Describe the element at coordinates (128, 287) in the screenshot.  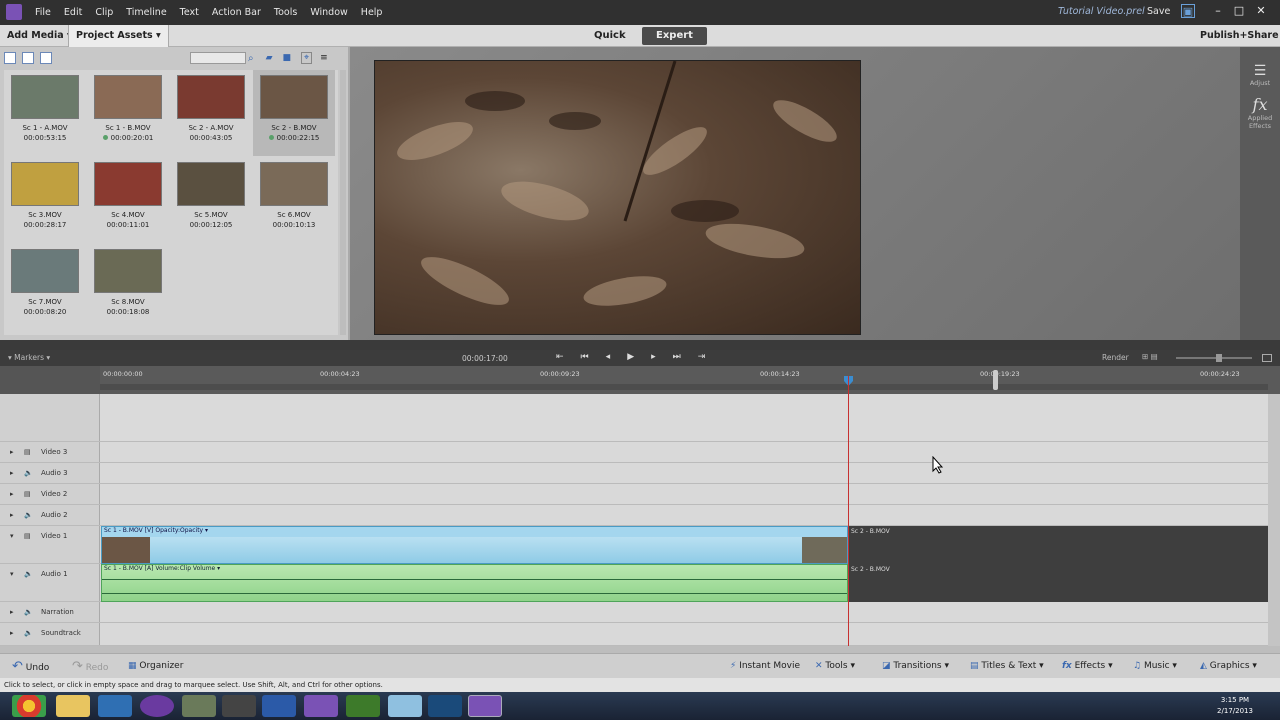
I see `asset-item: Sc 8.MOV 00:00:18:08` at that location.